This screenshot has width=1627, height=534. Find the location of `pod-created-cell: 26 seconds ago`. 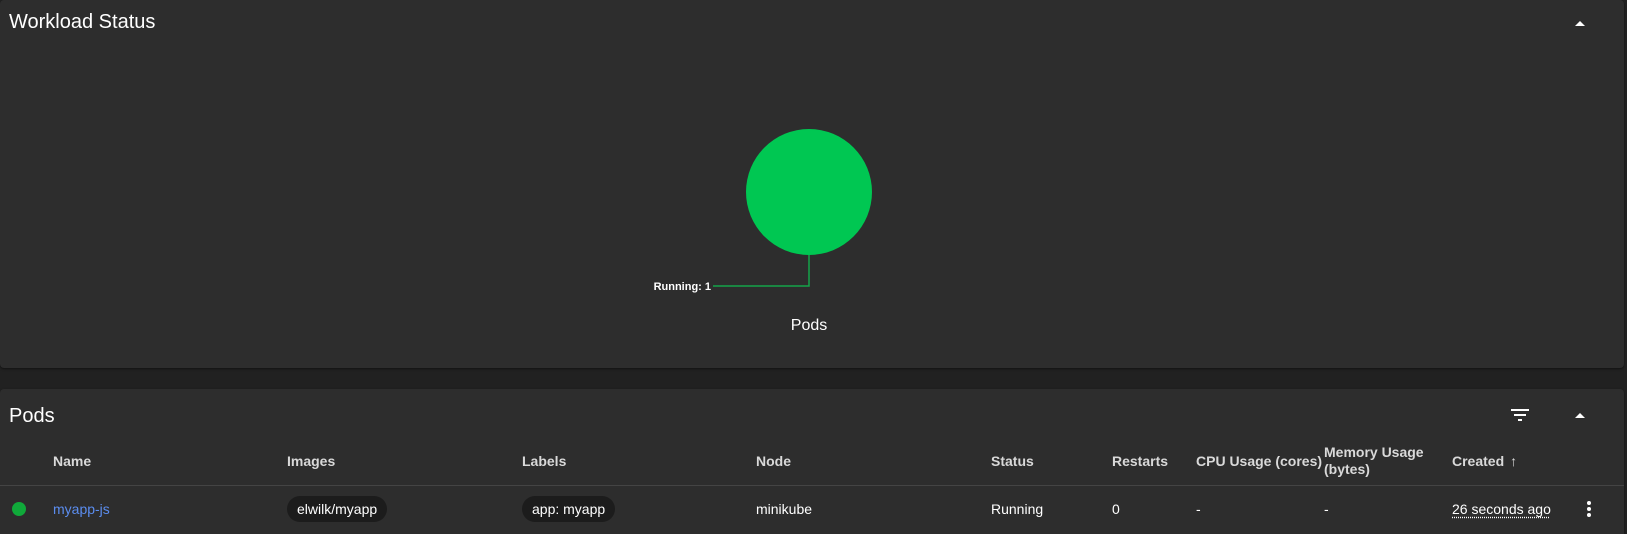

pod-created-cell: 26 seconds ago is located at coordinates (1501, 509).